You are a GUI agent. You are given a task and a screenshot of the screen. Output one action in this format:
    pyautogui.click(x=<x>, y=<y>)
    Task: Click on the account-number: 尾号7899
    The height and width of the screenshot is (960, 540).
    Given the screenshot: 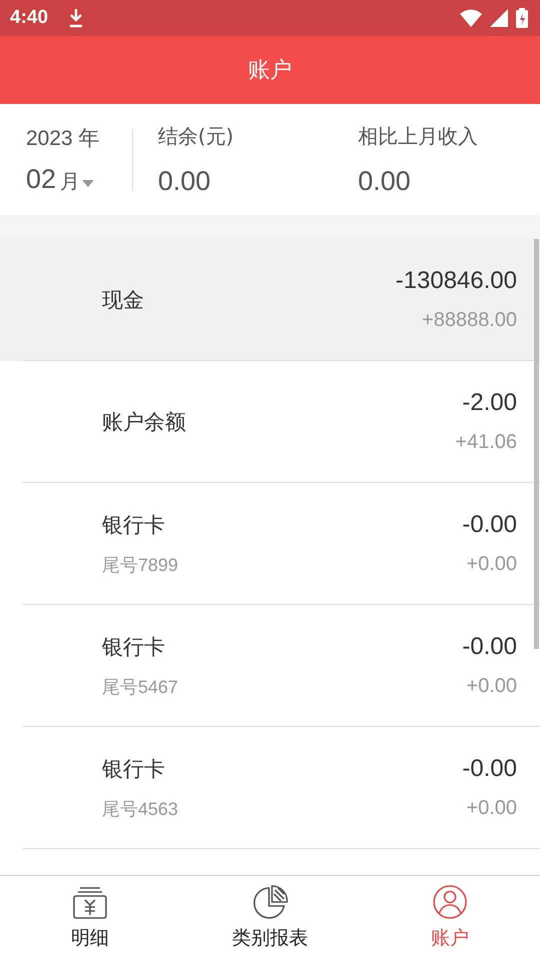 What is the action you would take?
    pyautogui.click(x=140, y=565)
    